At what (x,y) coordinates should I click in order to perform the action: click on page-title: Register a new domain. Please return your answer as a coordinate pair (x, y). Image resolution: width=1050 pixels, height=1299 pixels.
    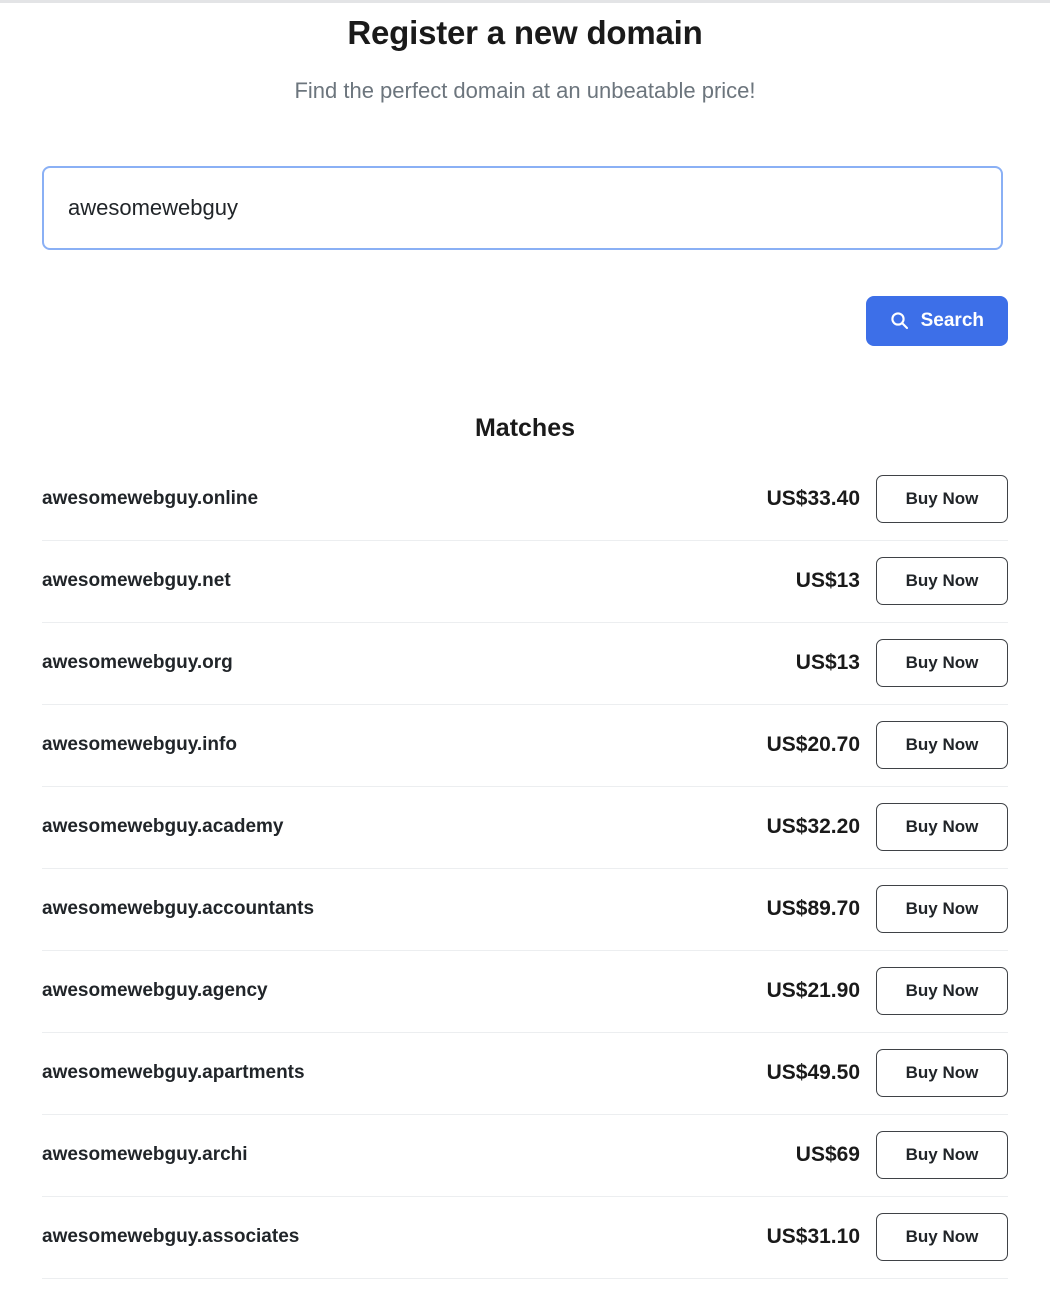
    Looking at the image, I should click on (525, 32).